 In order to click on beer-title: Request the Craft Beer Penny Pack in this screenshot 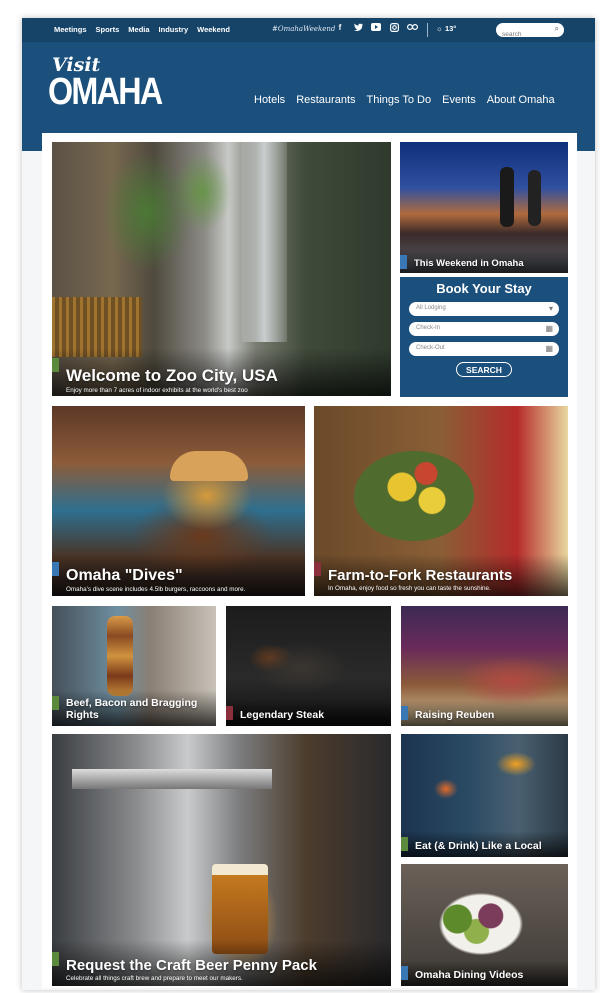, I will do `click(191, 965)`.